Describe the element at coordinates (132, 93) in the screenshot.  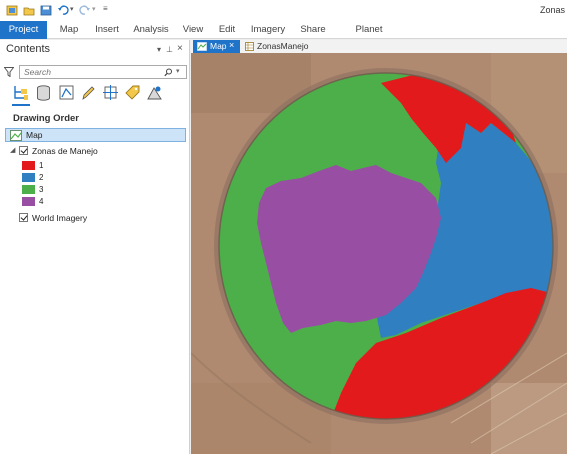
I see `list-by-labeling-icon` at that location.